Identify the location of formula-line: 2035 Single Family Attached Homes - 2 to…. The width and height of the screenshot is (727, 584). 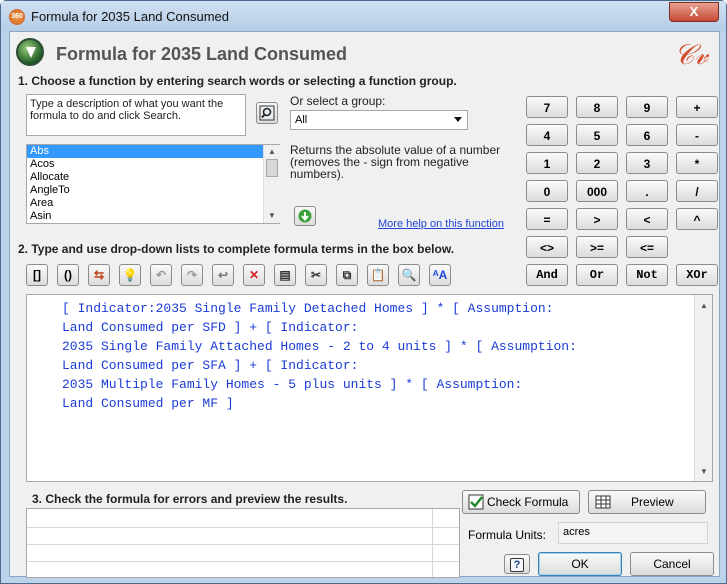
(319, 346).